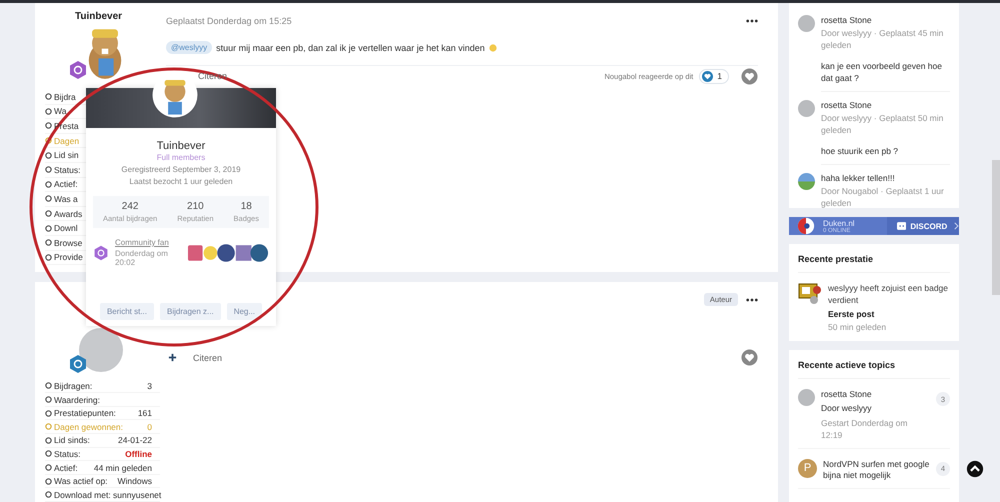  What do you see at coordinates (864, 429) in the screenshot?
I see `topic-date: Gestart Donderdag om 12:19` at bounding box center [864, 429].